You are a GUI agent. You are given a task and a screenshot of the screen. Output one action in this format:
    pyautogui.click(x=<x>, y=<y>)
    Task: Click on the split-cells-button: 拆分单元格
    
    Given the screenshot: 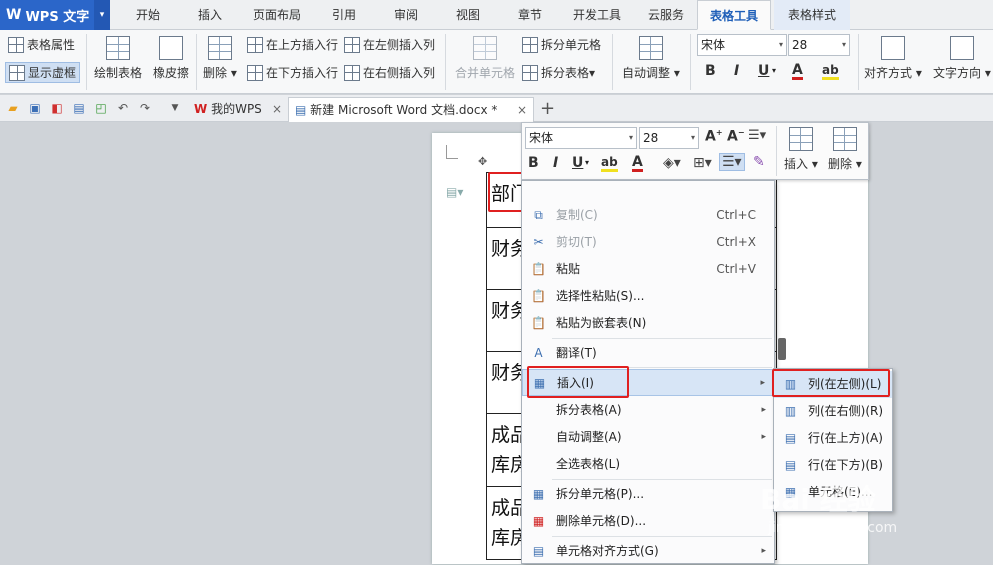 What is the action you would take?
    pyautogui.click(x=561, y=44)
    